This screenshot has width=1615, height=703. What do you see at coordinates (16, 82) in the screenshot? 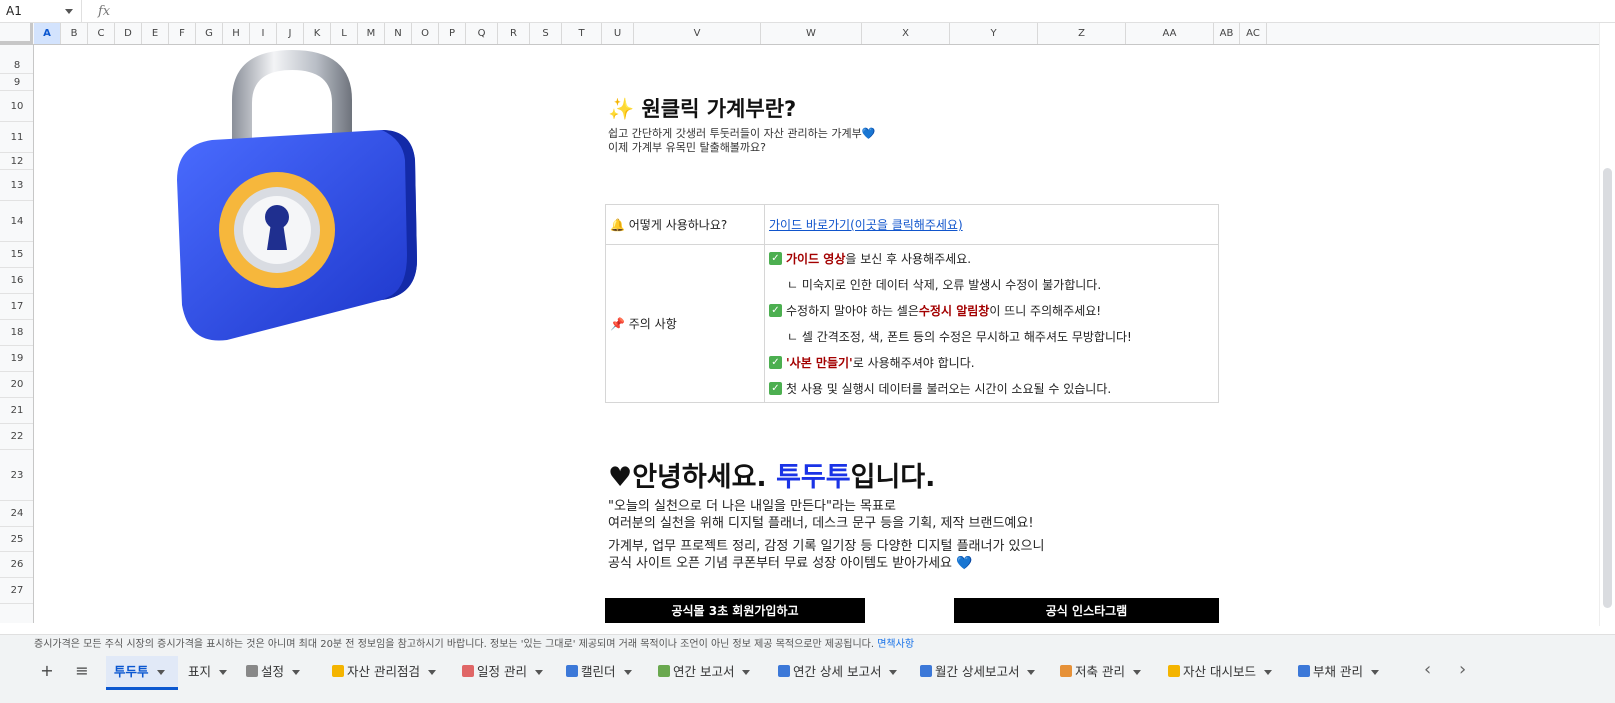
I see `row-header-9: 9` at bounding box center [16, 82].